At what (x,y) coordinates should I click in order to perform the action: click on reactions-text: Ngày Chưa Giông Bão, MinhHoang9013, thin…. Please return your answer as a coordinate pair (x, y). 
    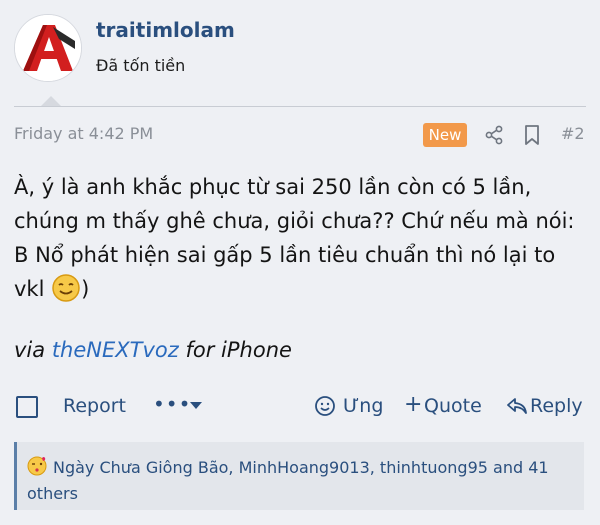
    Looking at the image, I should click on (299, 481).